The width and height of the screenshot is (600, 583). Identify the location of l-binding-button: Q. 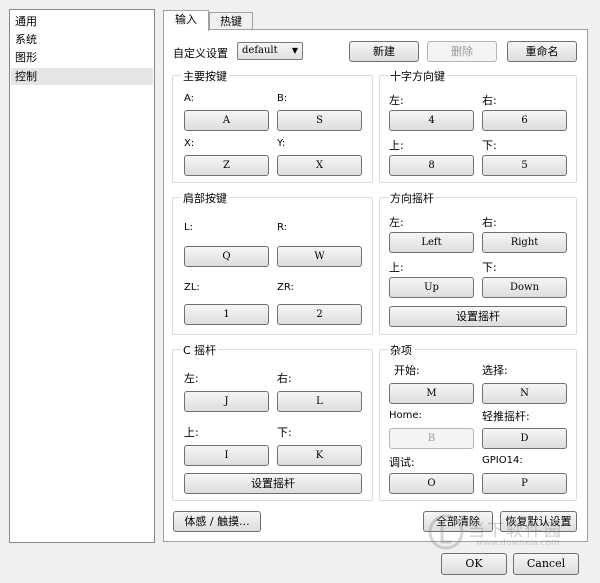
(226, 256).